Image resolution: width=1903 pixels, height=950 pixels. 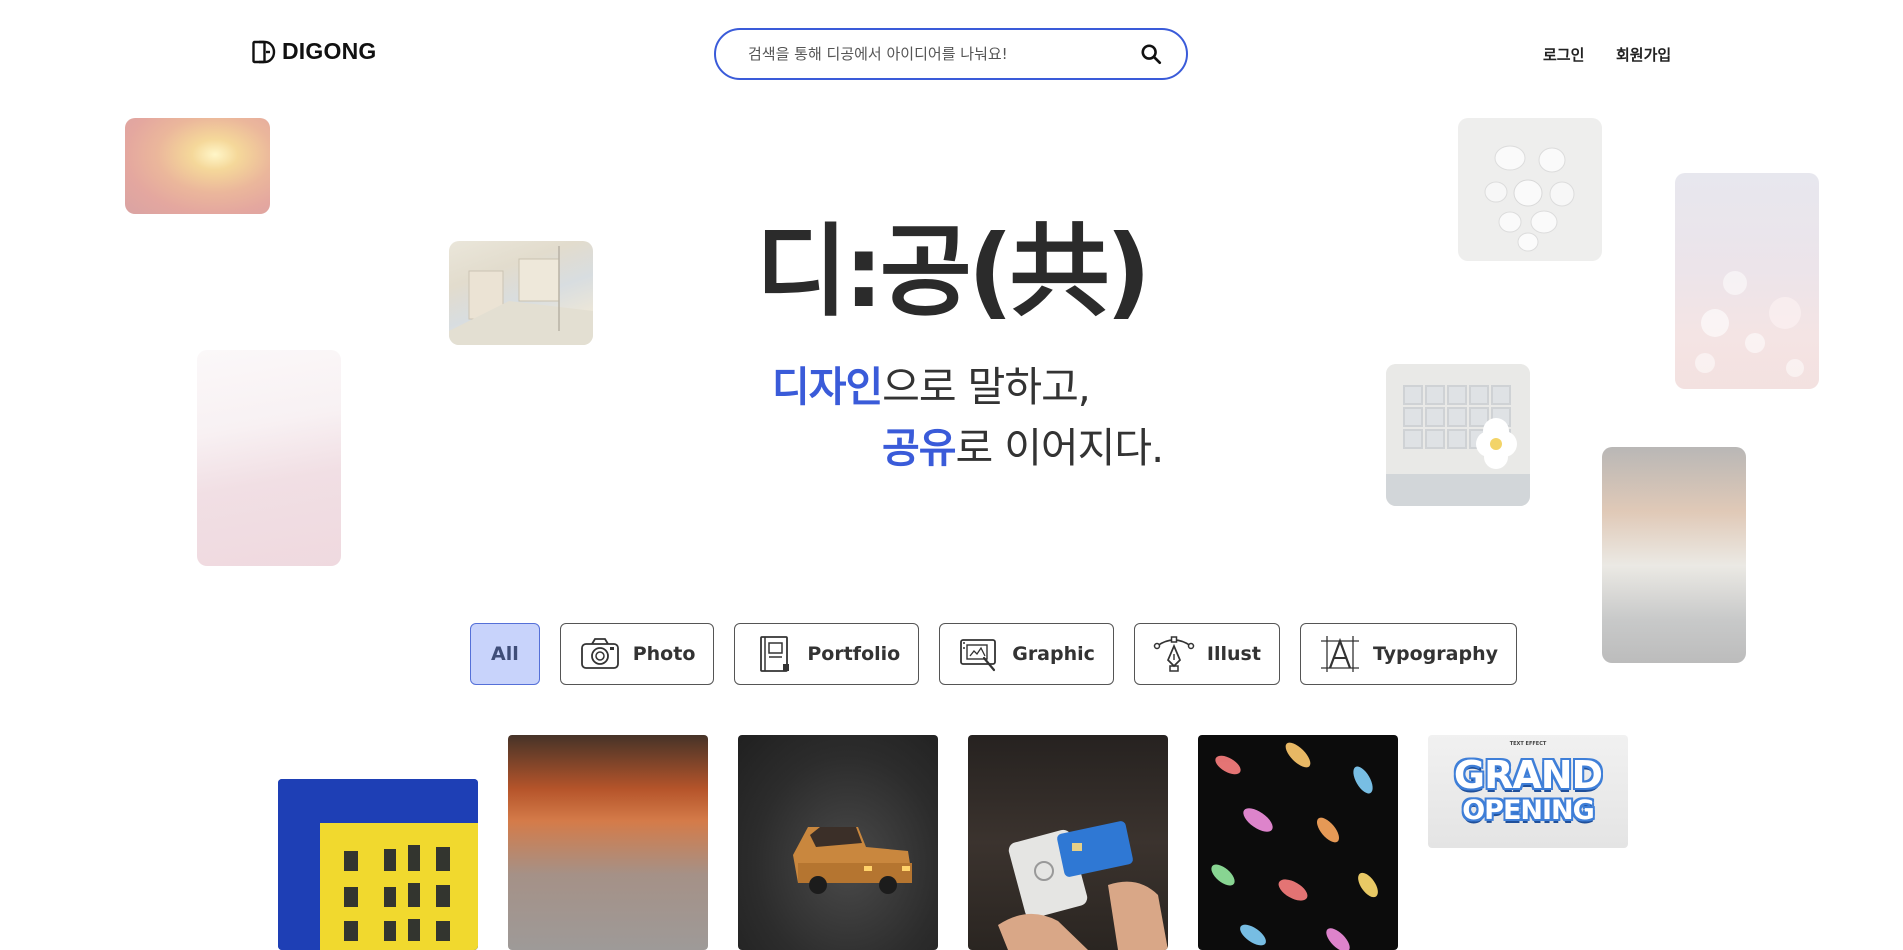 What do you see at coordinates (1674, 555) in the screenshot?
I see `floating-image-frosted-glass` at bounding box center [1674, 555].